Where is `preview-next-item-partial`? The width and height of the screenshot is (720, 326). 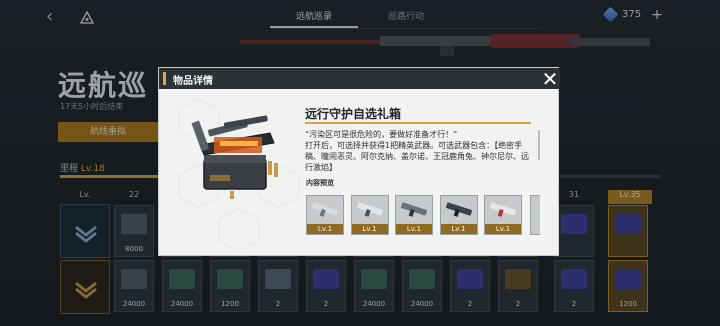 preview-next-item-partial is located at coordinates (535, 215).